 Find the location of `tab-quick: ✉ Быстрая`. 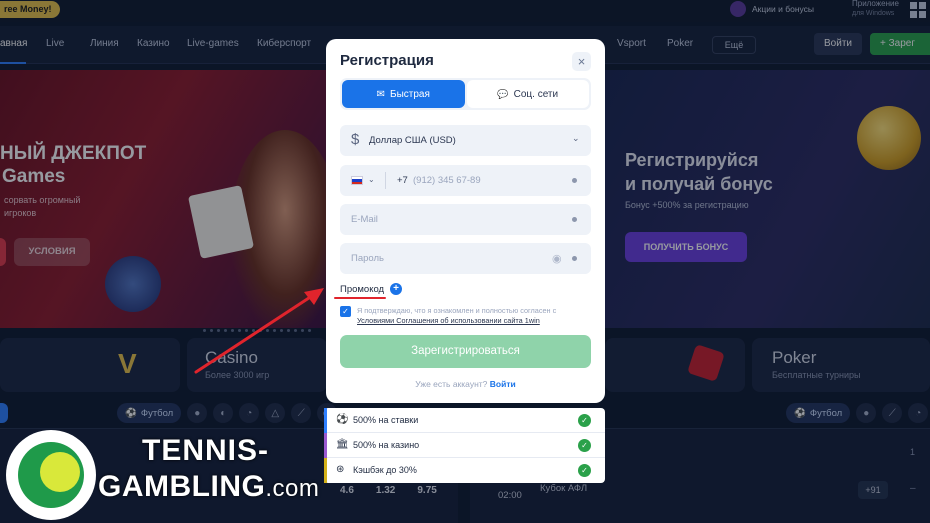

tab-quick: ✉ Быстрая is located at coordinates (403, 94).